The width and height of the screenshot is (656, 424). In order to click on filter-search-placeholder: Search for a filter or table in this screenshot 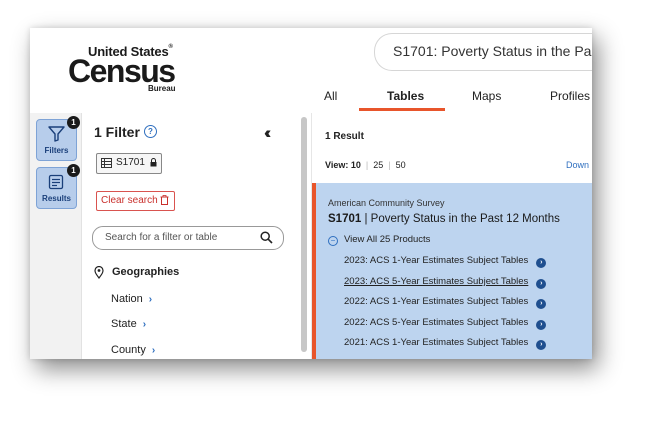, I will do `click(161, 237)`.